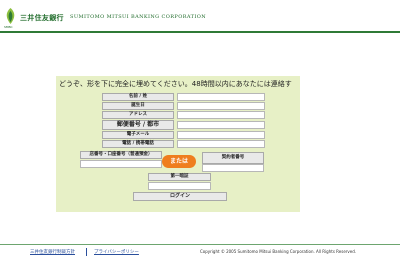  What do you see at coordinates (179, 177) in the screenshot?
I see `pin-label: 第一暗証` at bounding box center [179, 177].